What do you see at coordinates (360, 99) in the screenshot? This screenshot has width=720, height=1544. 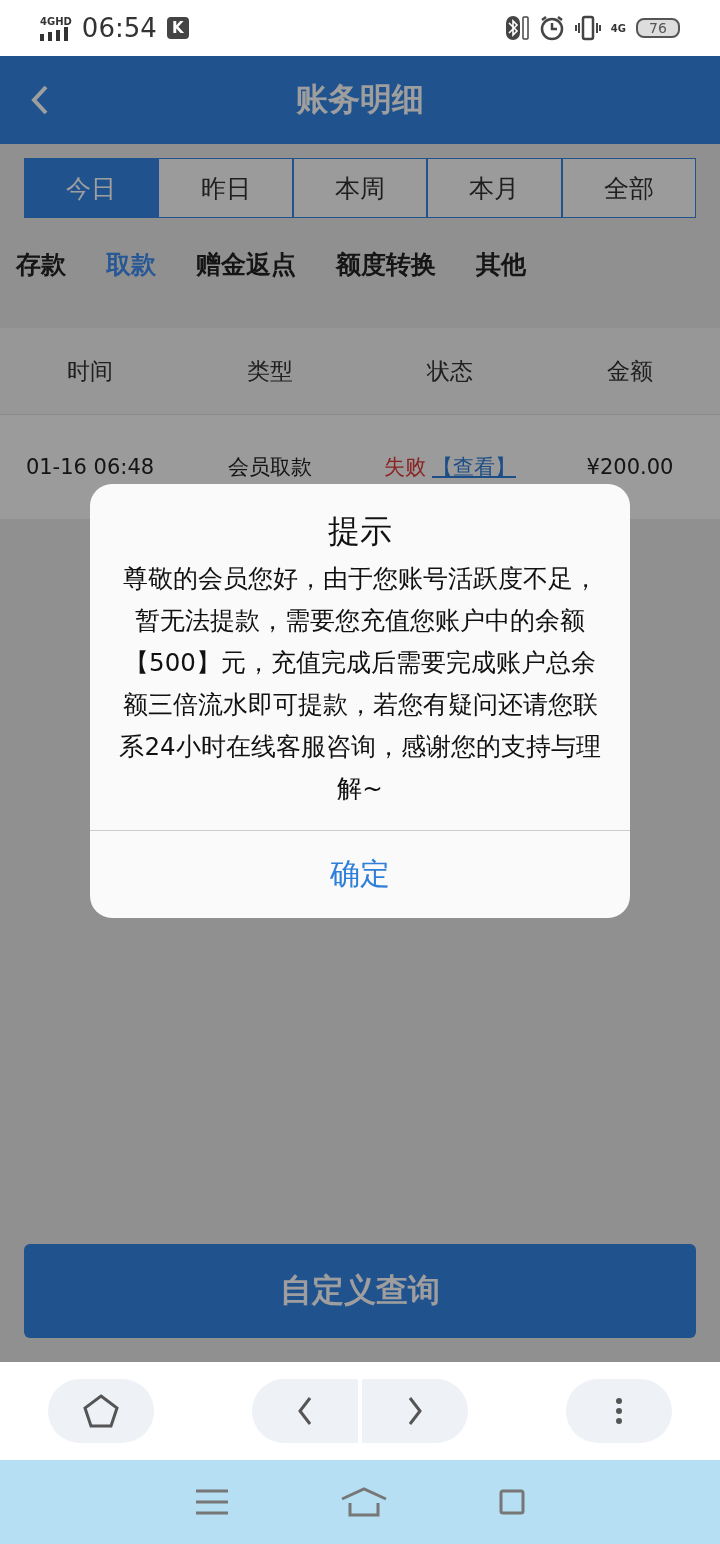 I see `page-title: 账务明细` at bounding box center [360, 99].